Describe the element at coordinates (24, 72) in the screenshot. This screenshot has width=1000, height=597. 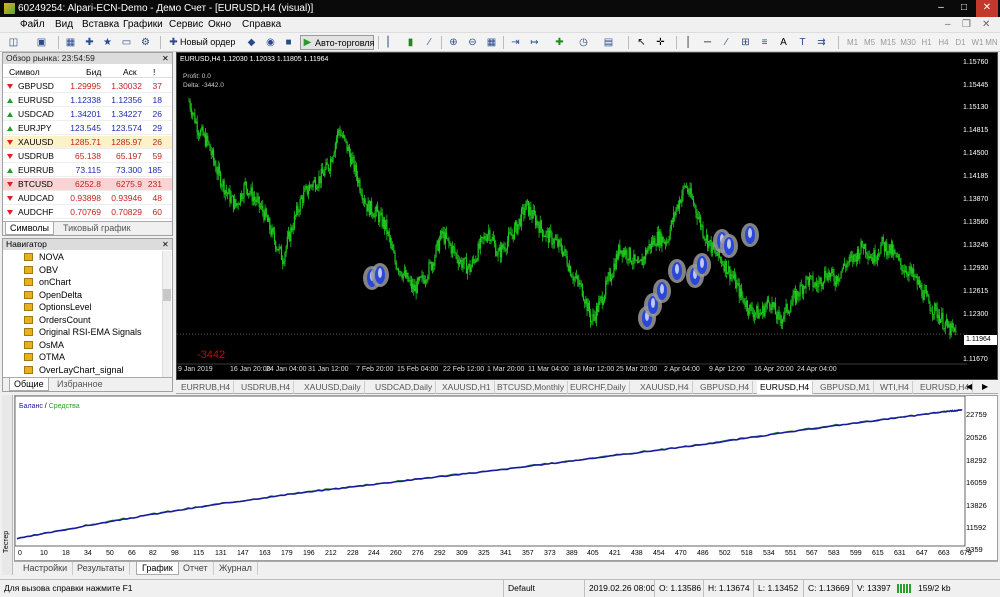
I see `column-symbol: Символ` at that location.